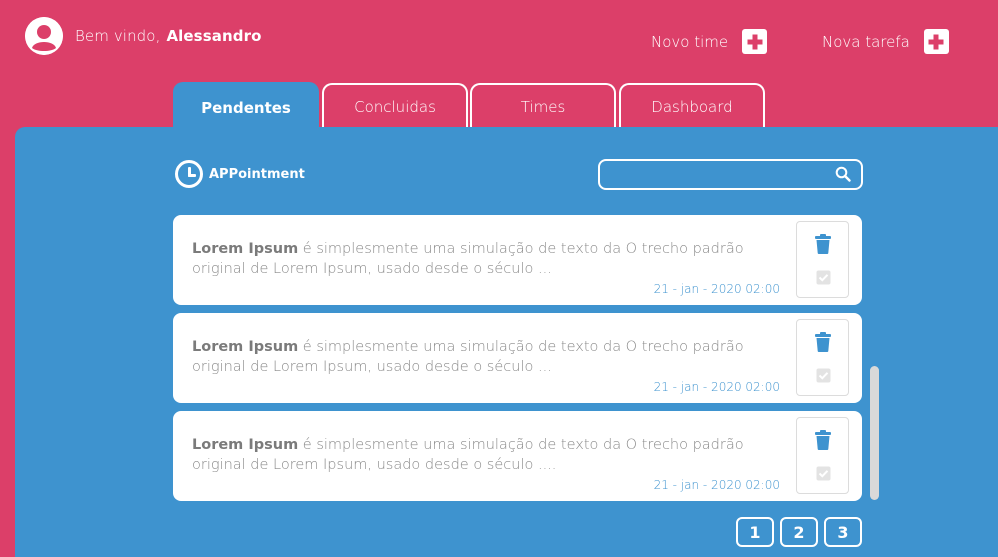  I want to click on new-team-button: Novo time, so click(709, 41).